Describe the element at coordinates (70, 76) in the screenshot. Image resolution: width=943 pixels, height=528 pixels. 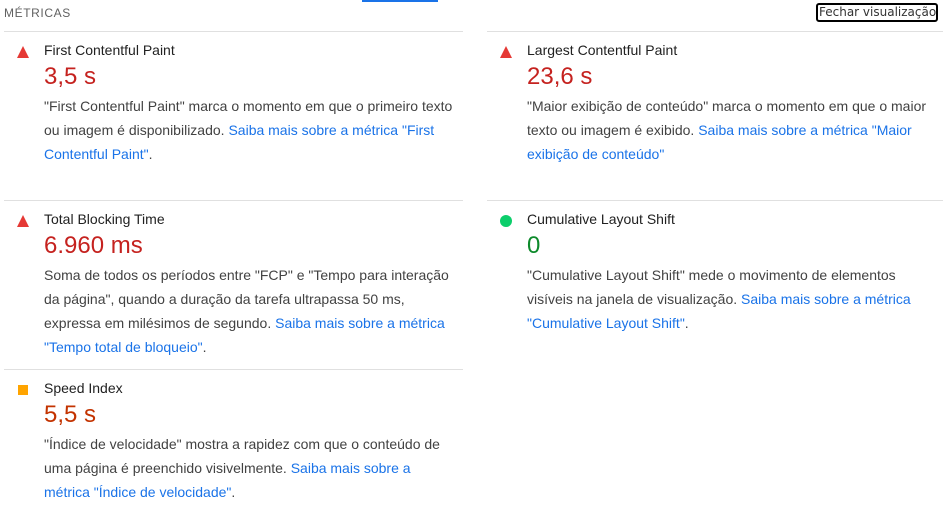
I see `metric-value: 3,5 s` at that location.